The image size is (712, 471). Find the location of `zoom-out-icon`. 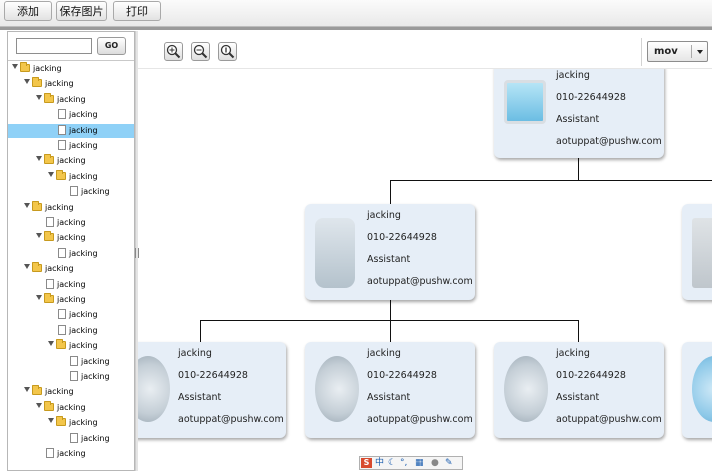

zoom-out-icon is located at coordinates (200, 51).